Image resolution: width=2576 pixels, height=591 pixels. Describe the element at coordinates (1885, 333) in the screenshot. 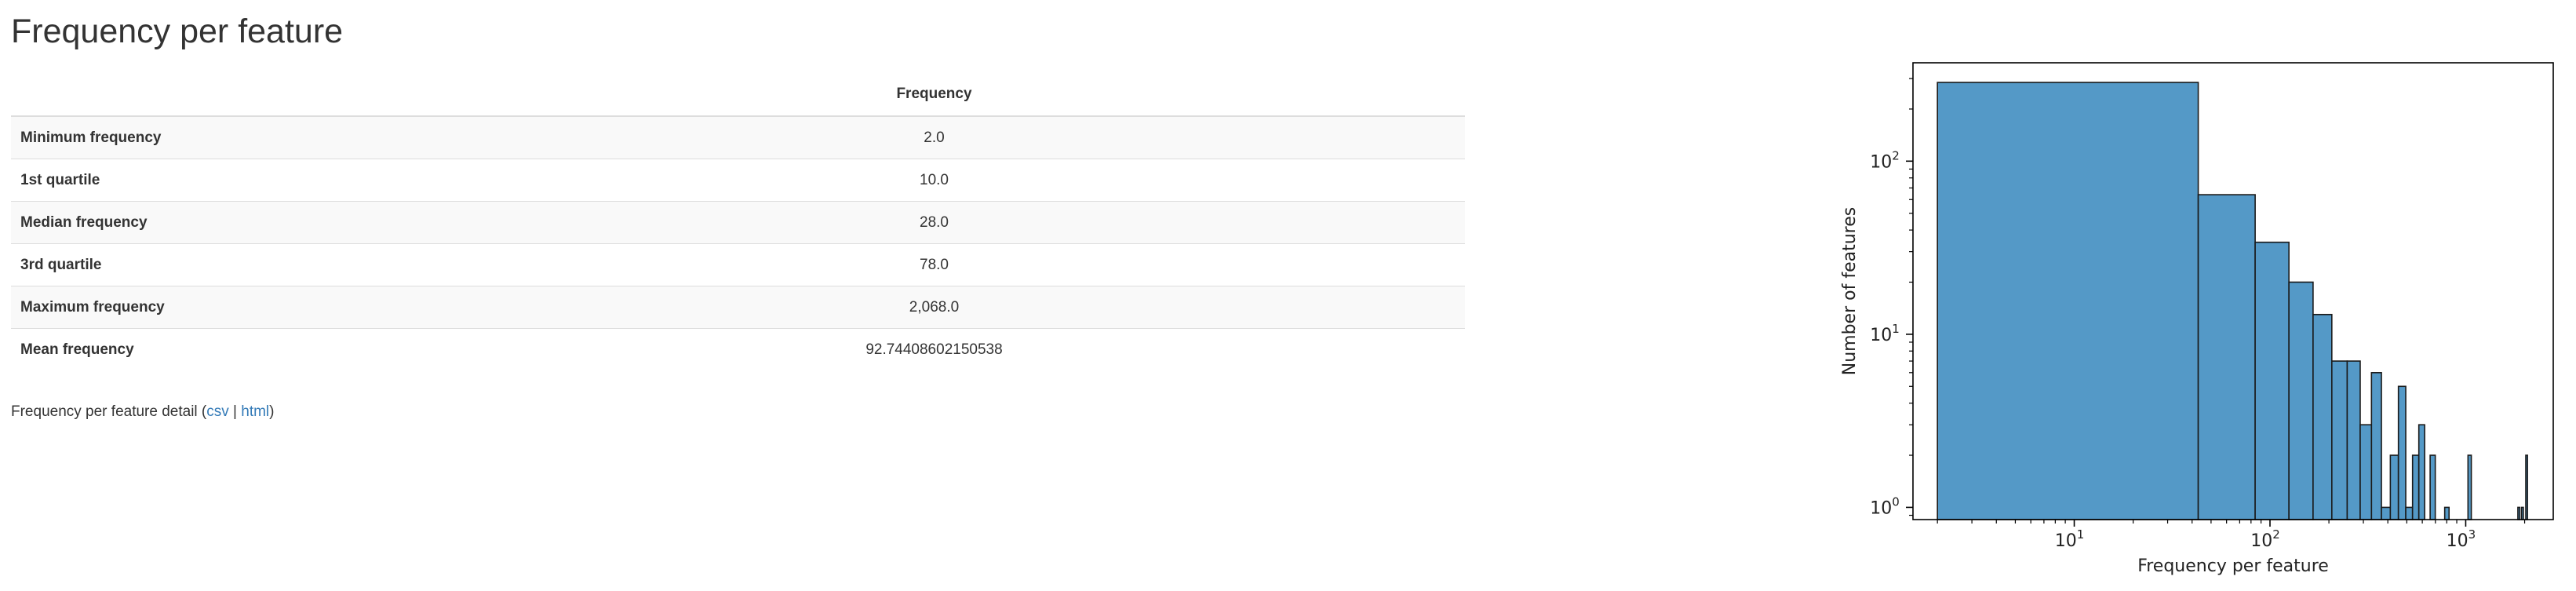

I see `y-tick-label: 101` at that location.